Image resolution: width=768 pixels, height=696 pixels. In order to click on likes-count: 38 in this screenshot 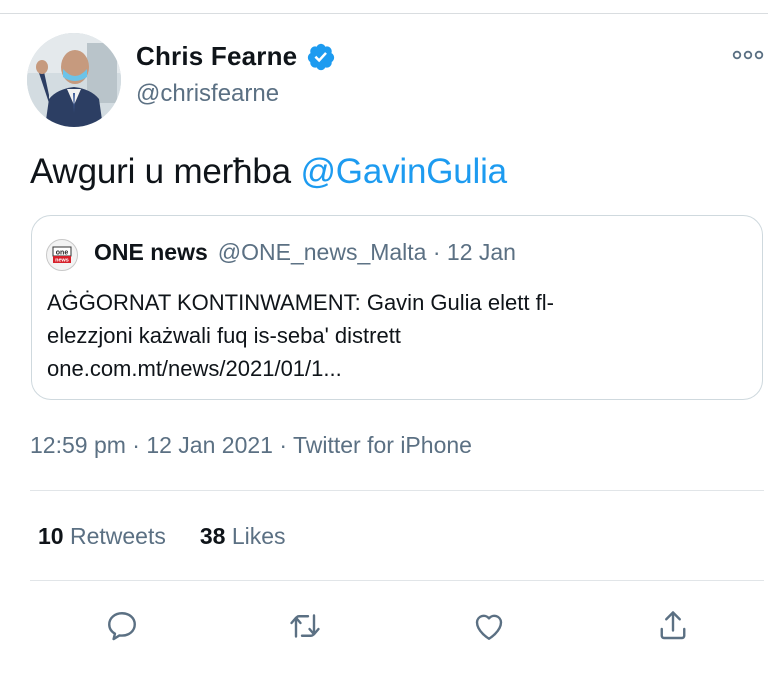, I will do `click(212, 536)`.